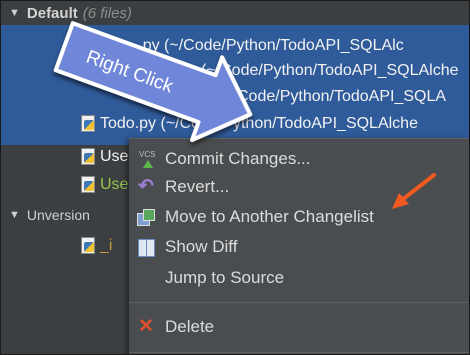  I want to click on menu-item-label: Move to Another Changelist, so click(269, 216).